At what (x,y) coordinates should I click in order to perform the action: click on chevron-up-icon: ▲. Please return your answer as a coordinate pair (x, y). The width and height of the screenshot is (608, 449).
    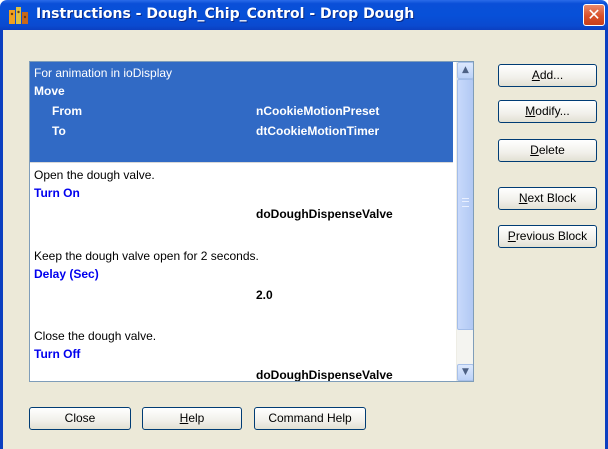
    Looking at the image, I should click on (465, 70).